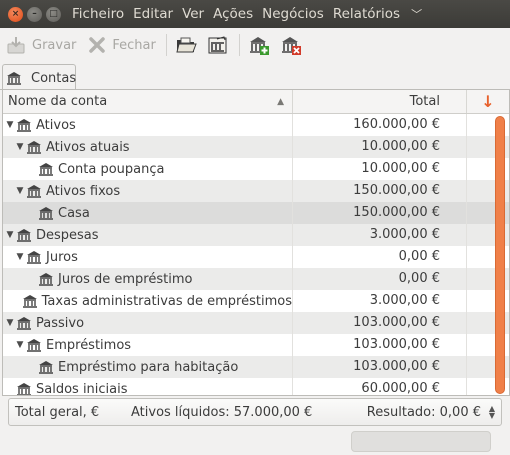 The width and height of the screenshot is (510, 455). Describe the element at coordinates (256, 367) in the screenshot. I see `table-row: Empréstimo para habitação 103.000,00 €` at that location.